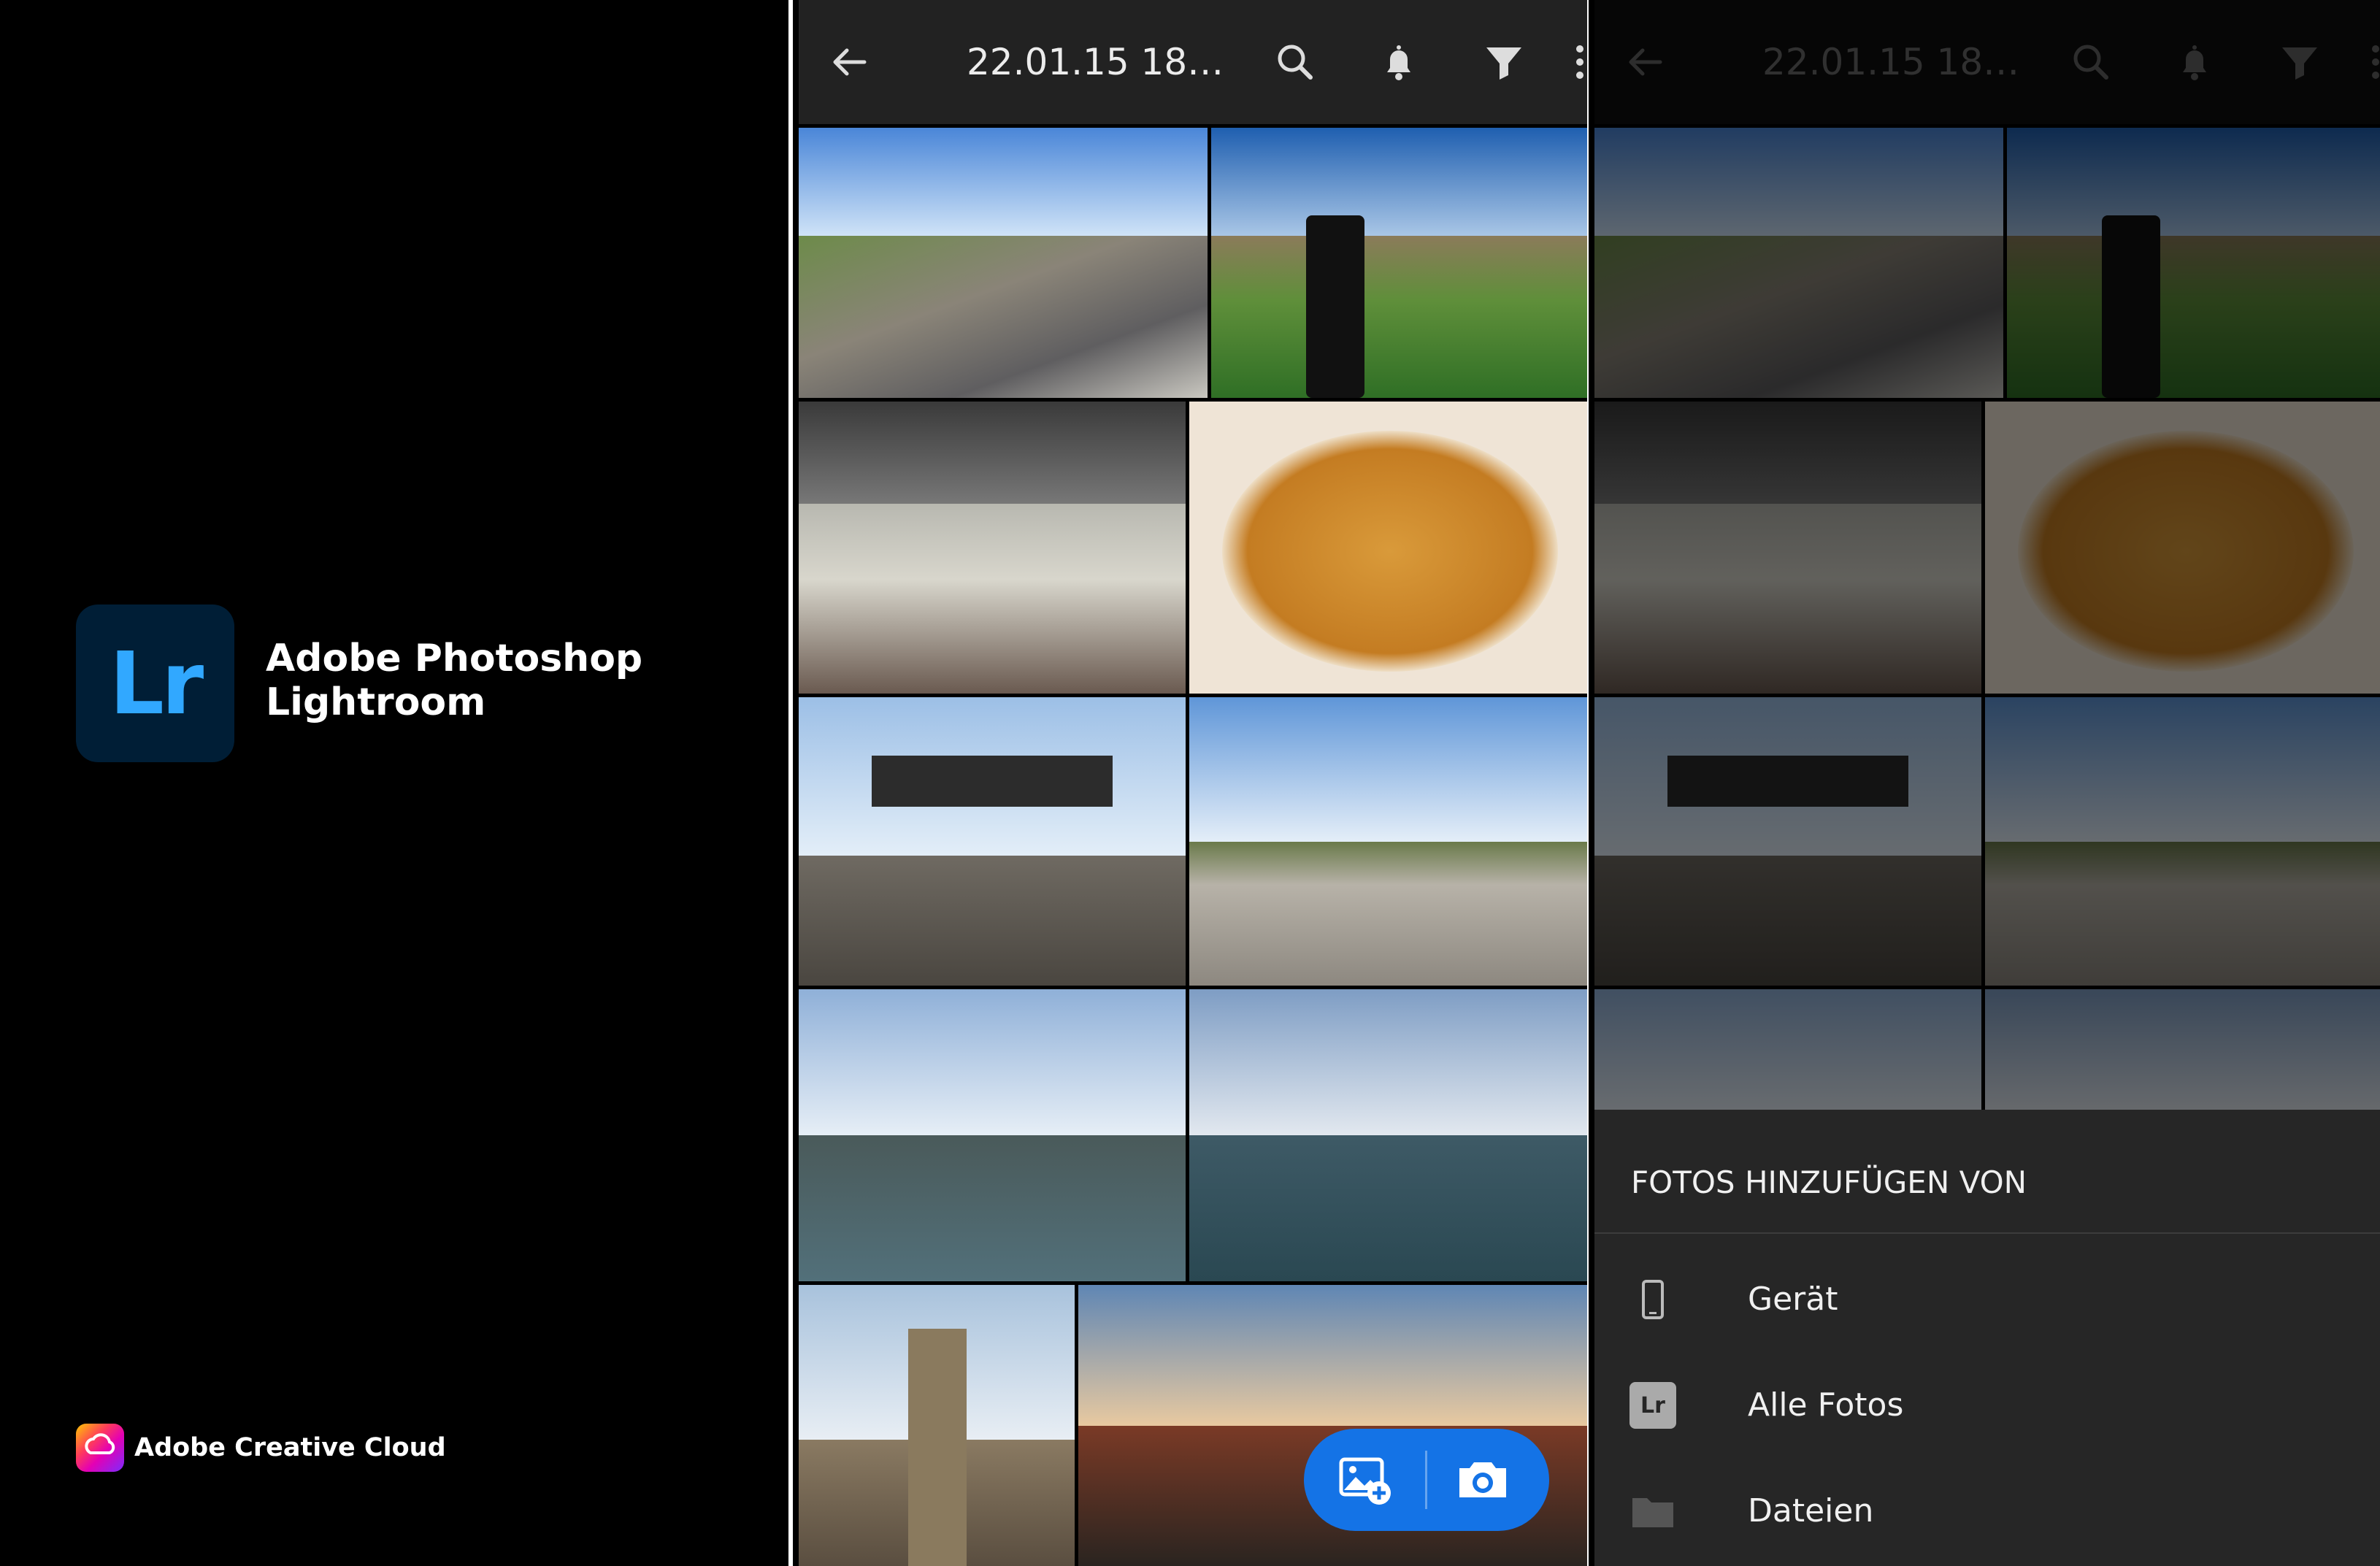  I want to click on sheet-item-label: Alle Fotos, so click(1826, 1405).